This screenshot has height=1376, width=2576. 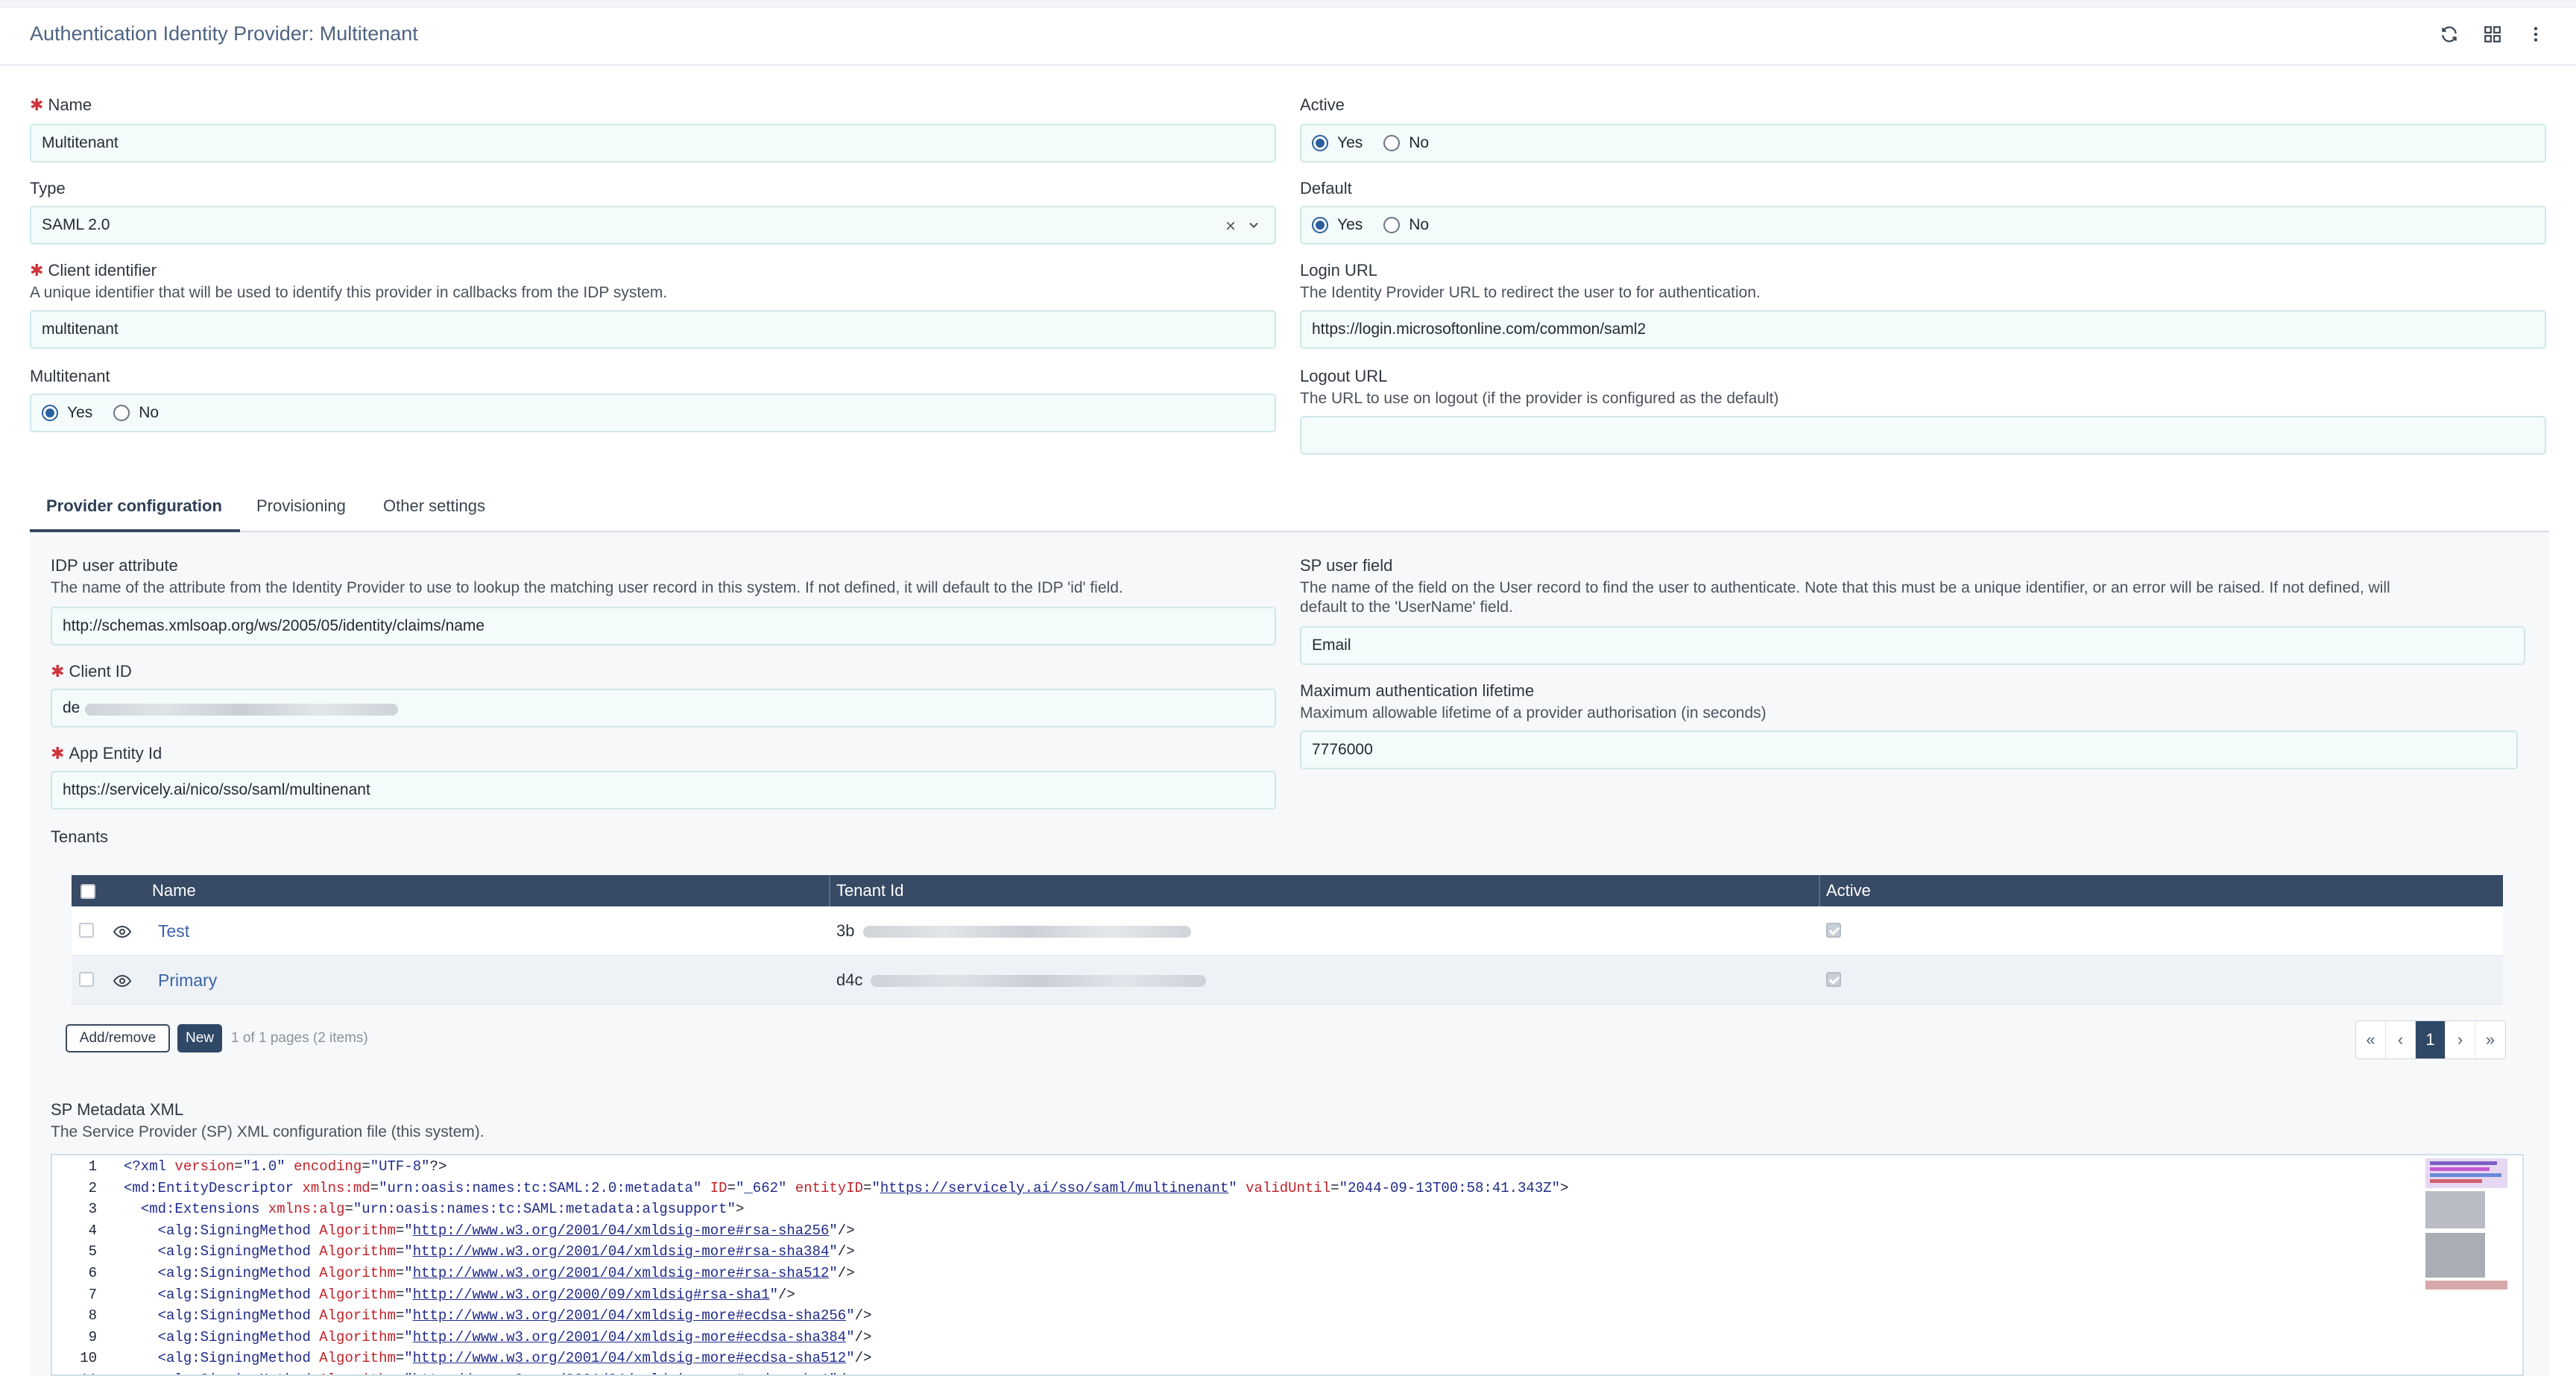 I want to click on first-page-button: «, so click(x=2371, y=1039).